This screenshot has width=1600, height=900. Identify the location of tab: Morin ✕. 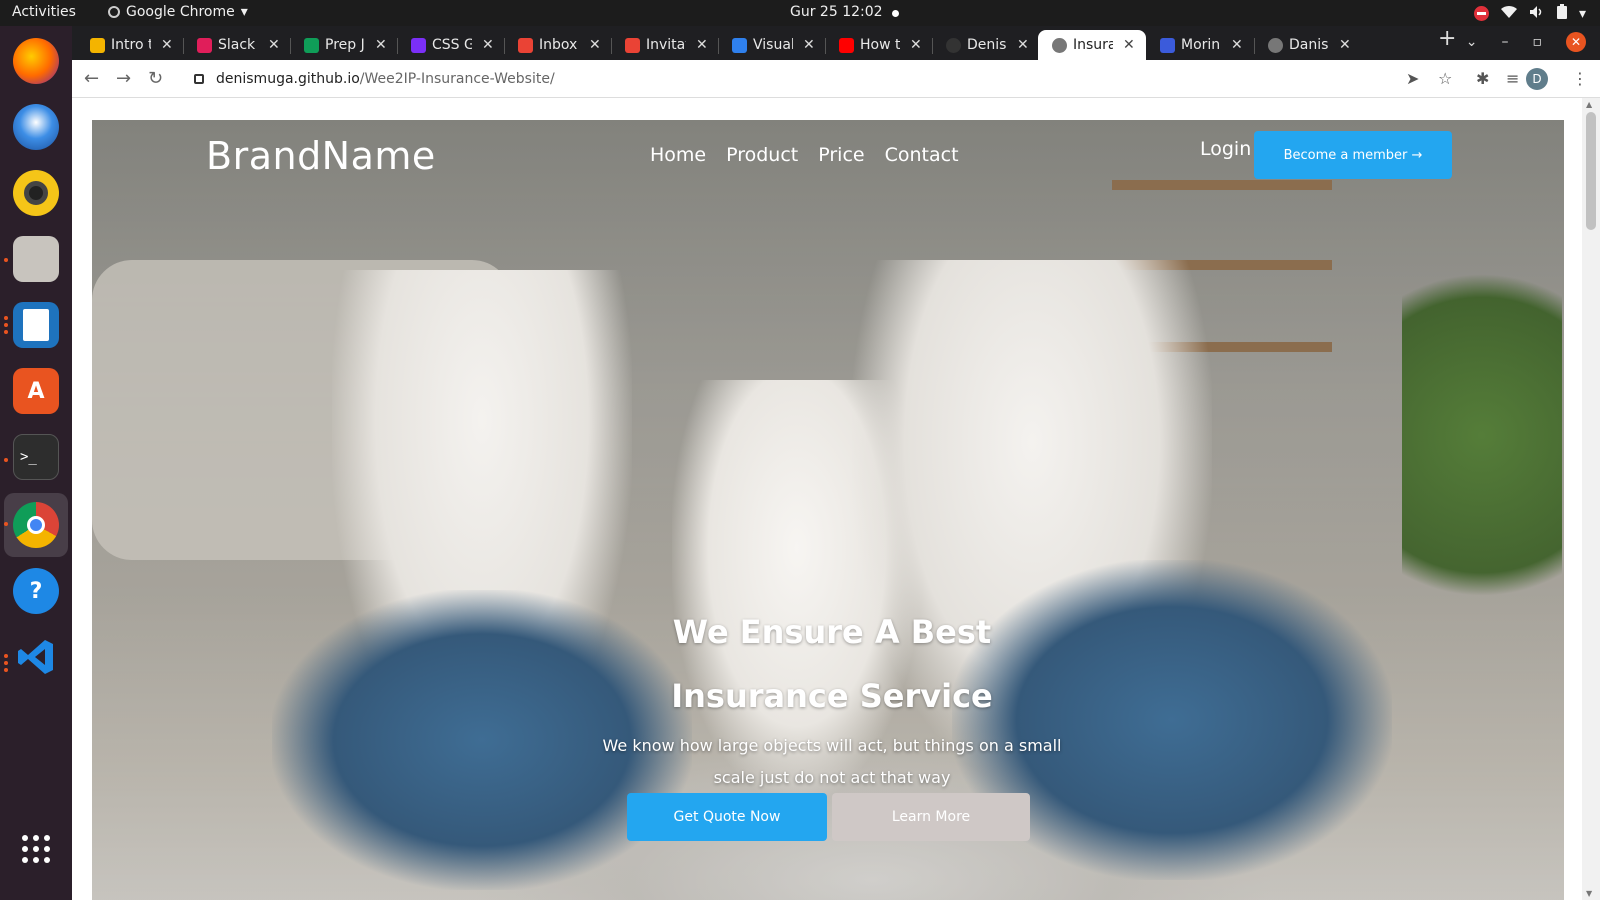
(1200, 45).